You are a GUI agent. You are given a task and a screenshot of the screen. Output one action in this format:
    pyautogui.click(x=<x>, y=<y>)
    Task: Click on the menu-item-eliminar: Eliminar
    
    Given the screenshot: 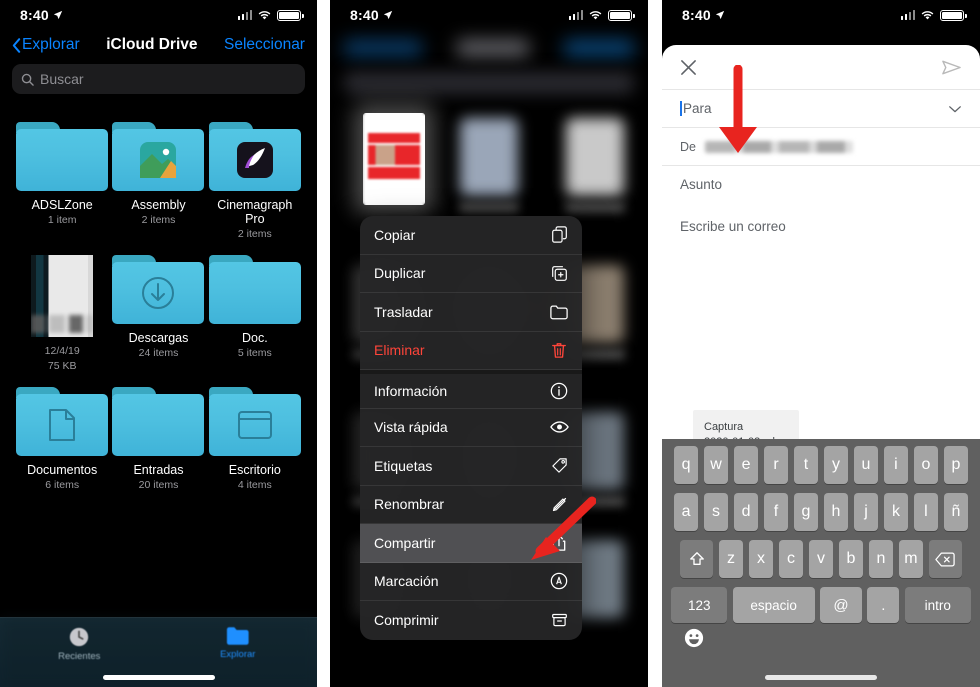 What is the action you would take?
    pyautogui.click(x=471, y=351)
    